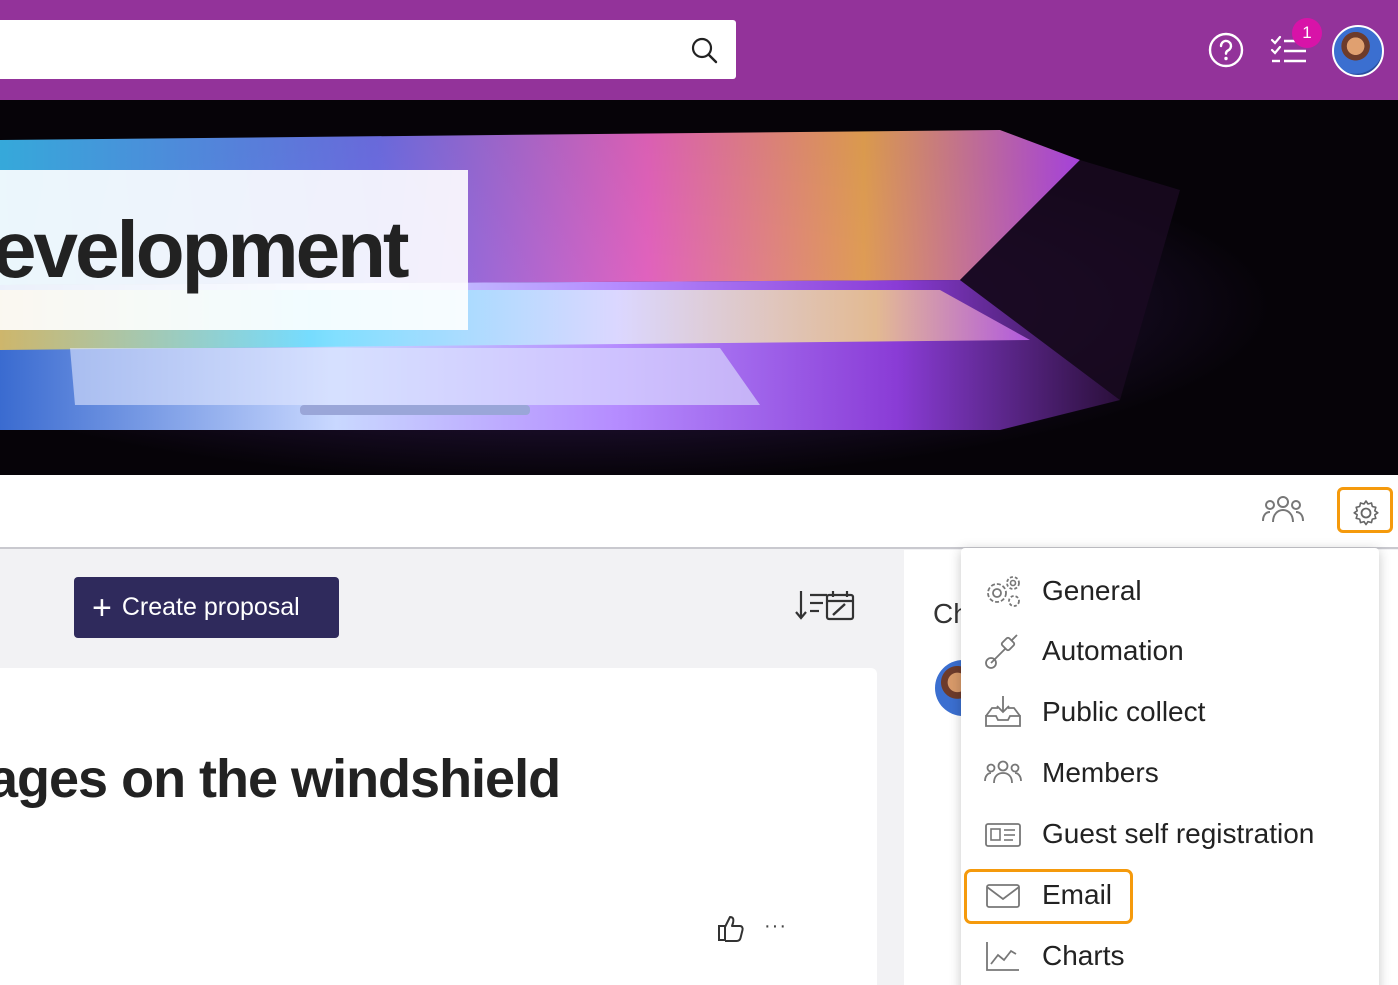  Describe the element at coordinates (1083, 955) in the screenshot. I see `menu-item-label: Charts` at that location.